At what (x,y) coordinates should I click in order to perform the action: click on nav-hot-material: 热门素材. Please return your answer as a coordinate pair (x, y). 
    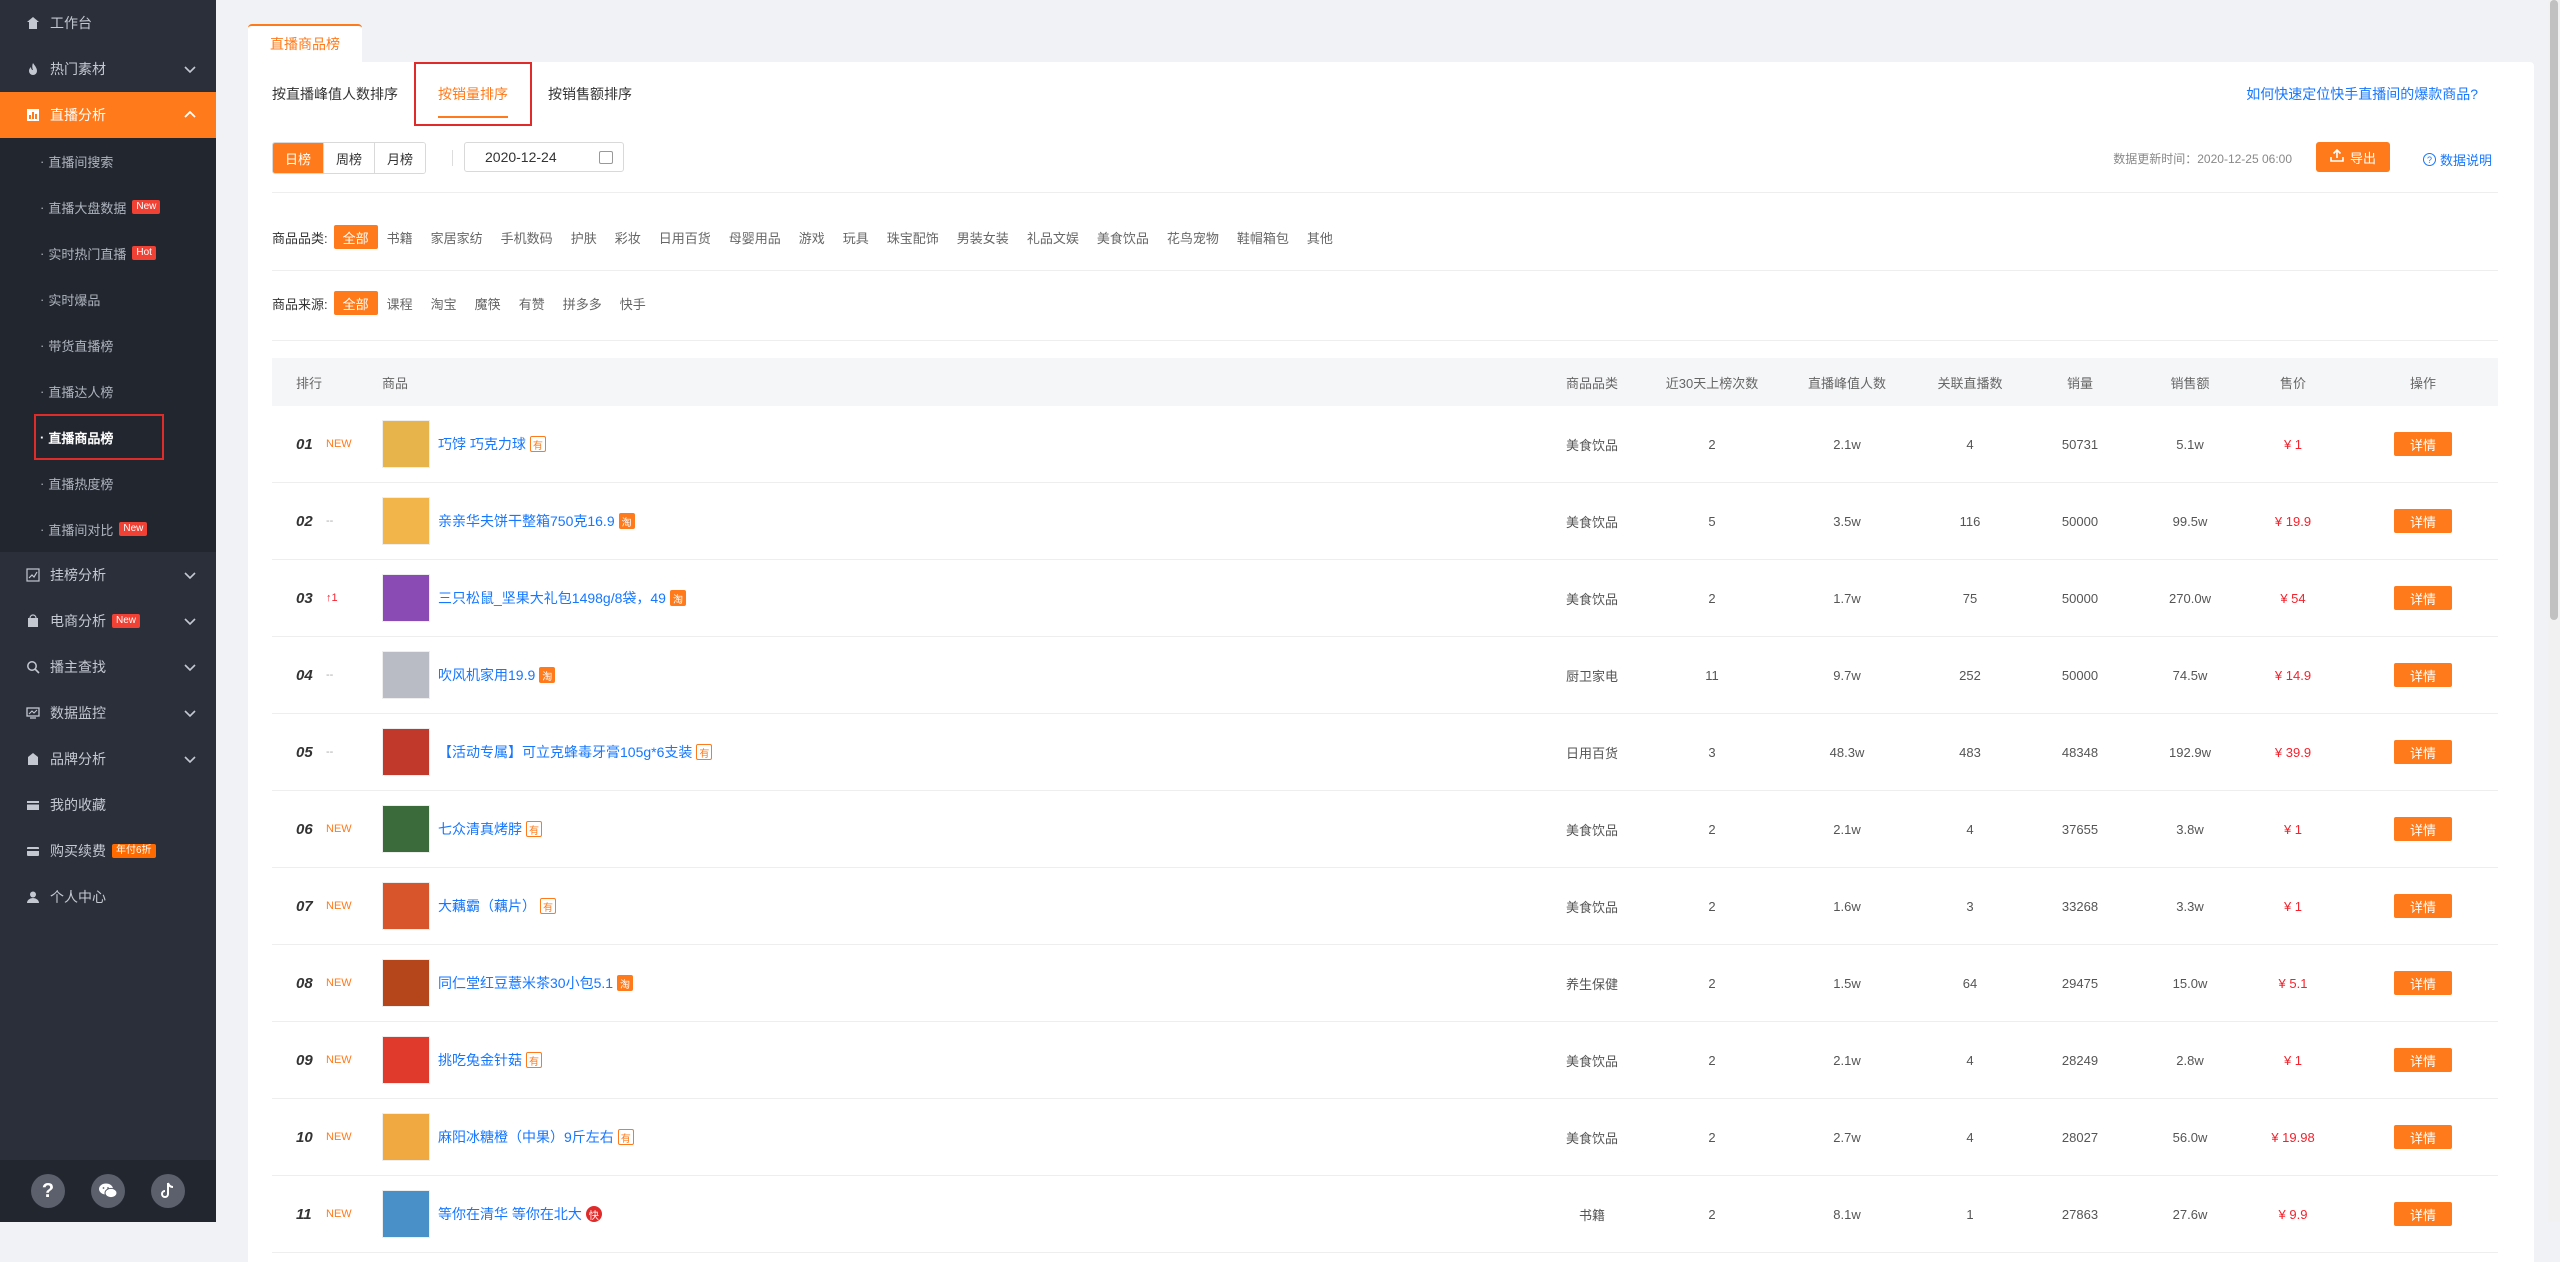
    Looking at the image, I should click on (108, 69).